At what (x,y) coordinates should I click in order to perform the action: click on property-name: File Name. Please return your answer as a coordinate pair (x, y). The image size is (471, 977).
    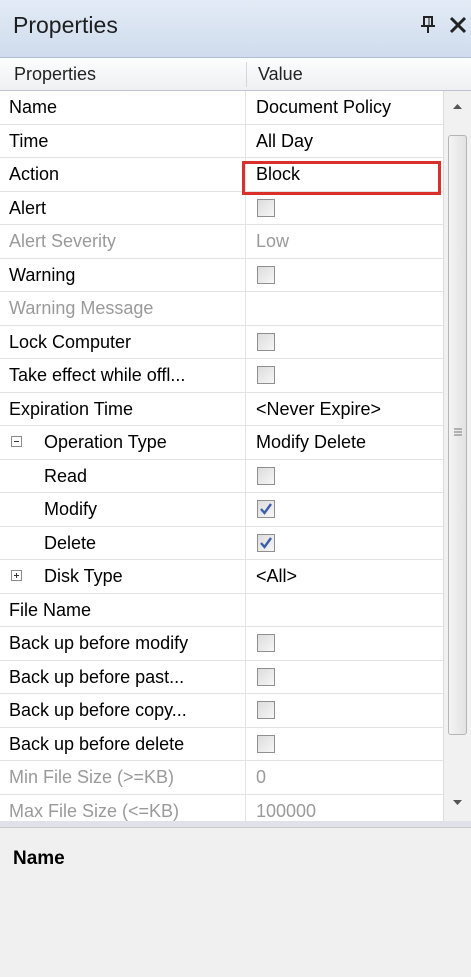
    Looking at the image, I should click on (123, 609).